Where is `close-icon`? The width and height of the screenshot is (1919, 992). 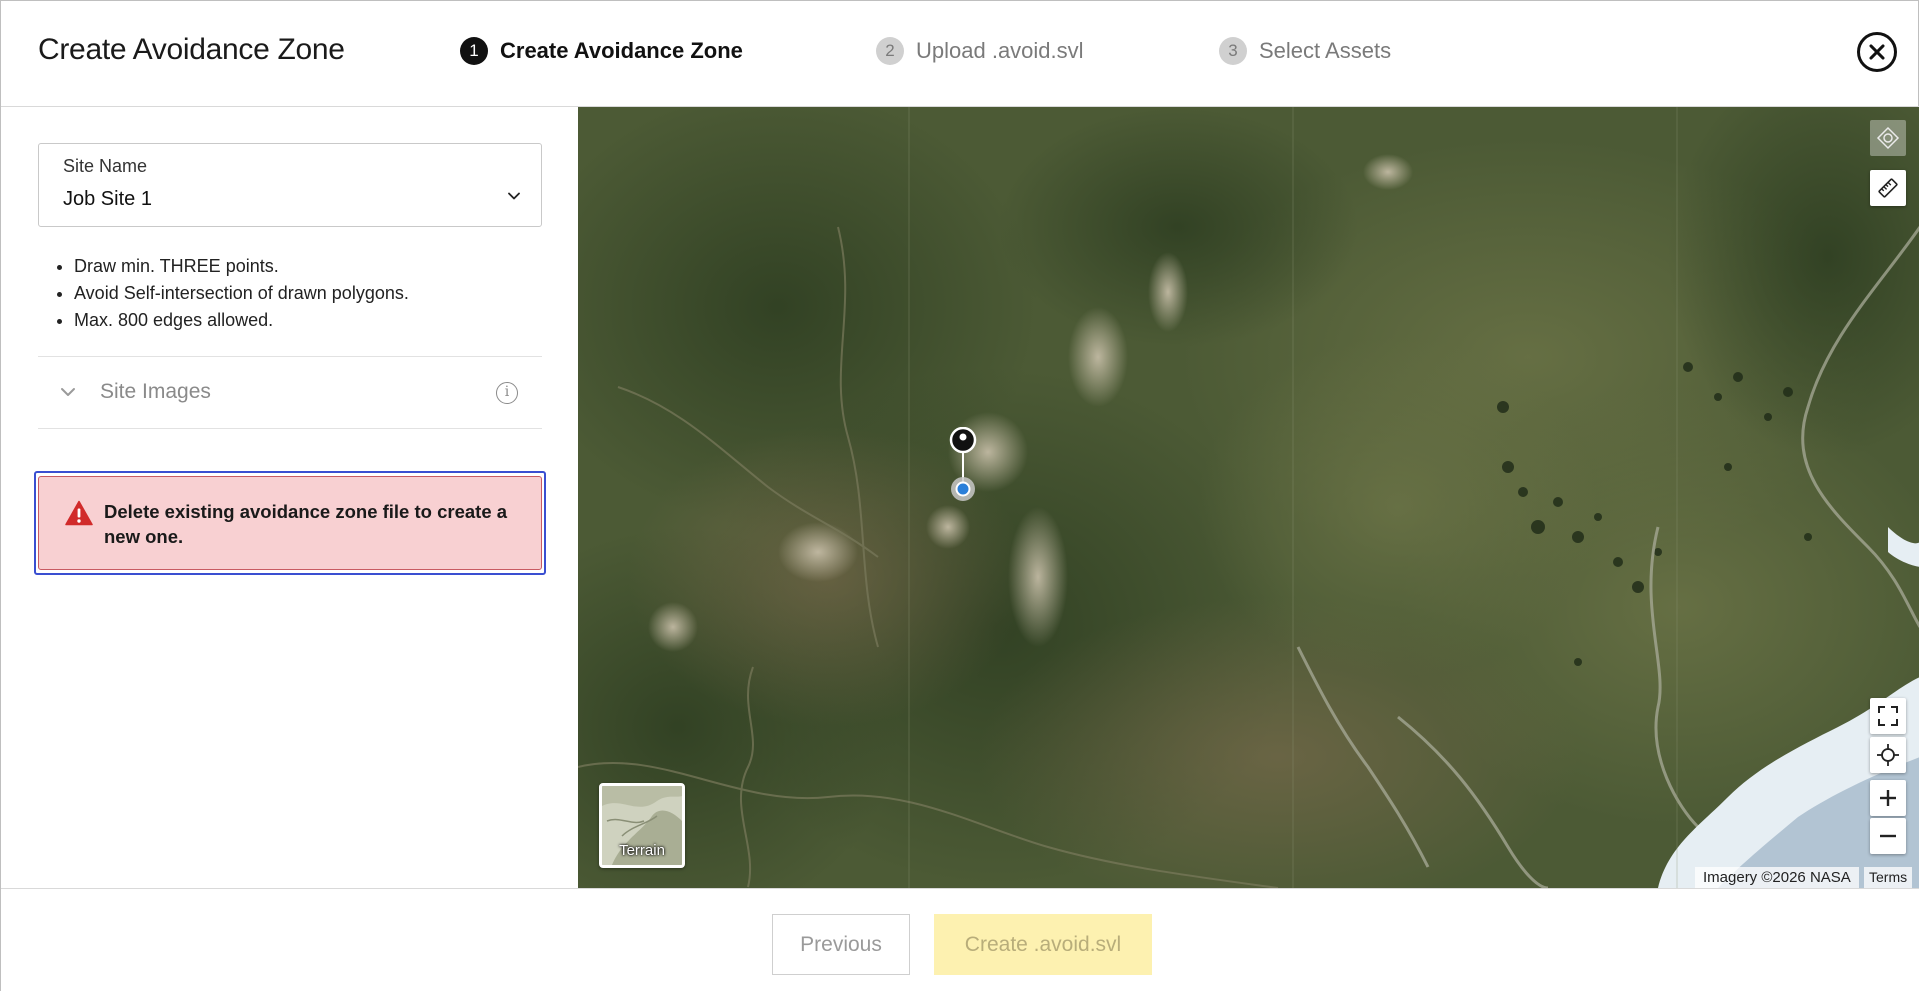
close-icon is located at coordinates (1877, 52).